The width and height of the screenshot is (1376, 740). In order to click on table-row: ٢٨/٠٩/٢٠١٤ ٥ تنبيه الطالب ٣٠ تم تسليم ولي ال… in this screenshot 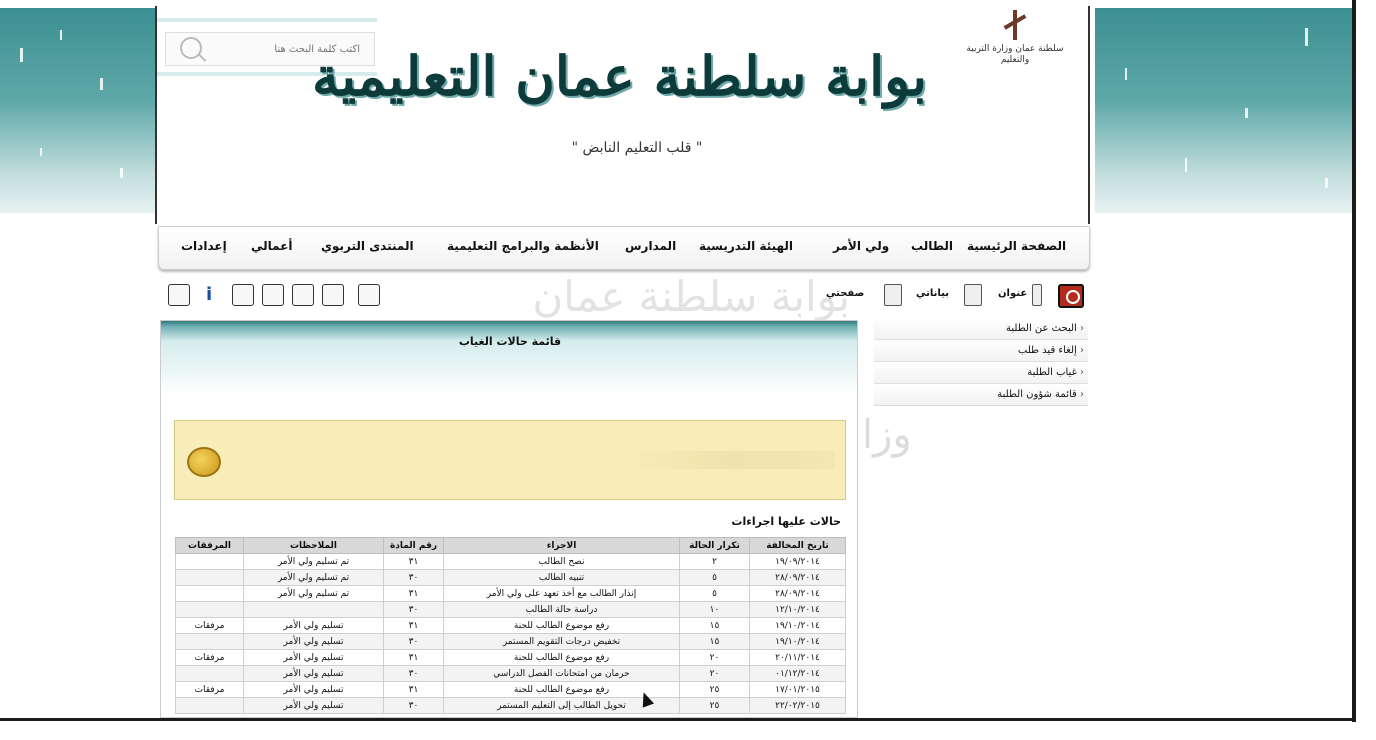, I will do `click(510, 577)`.